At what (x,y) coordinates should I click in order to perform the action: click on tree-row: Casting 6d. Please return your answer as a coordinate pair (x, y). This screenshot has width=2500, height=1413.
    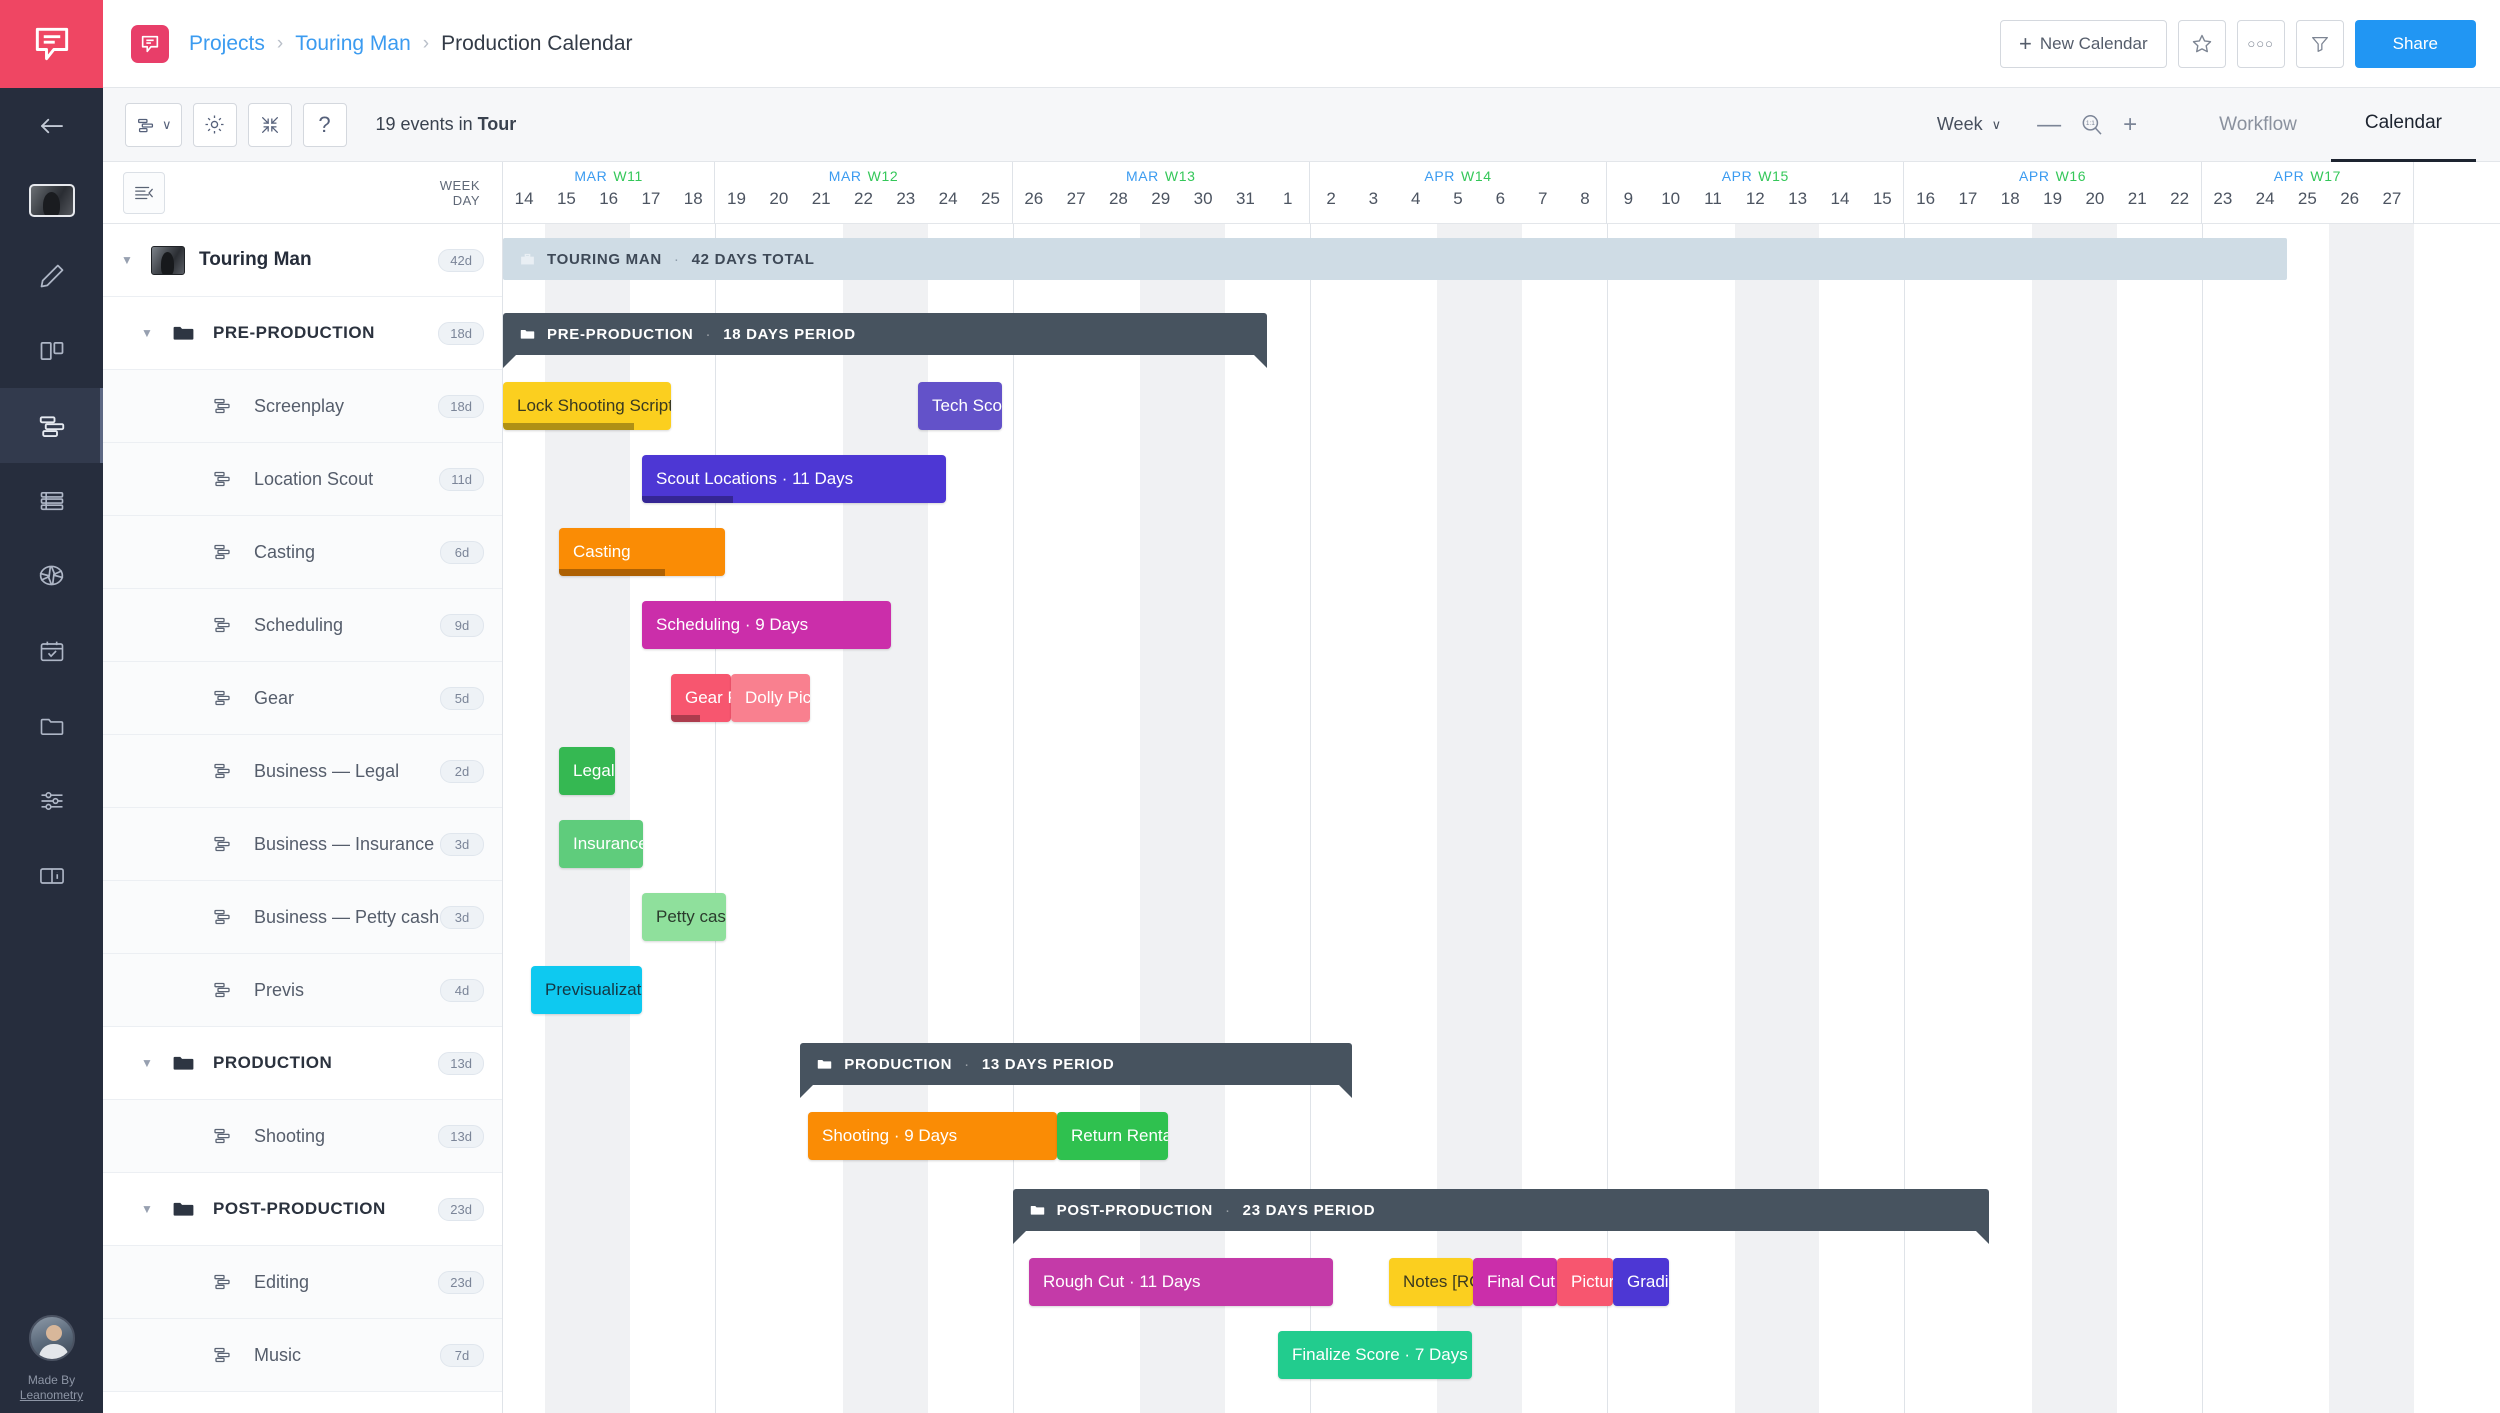
    Looking at the image, I should click on (302, 552).